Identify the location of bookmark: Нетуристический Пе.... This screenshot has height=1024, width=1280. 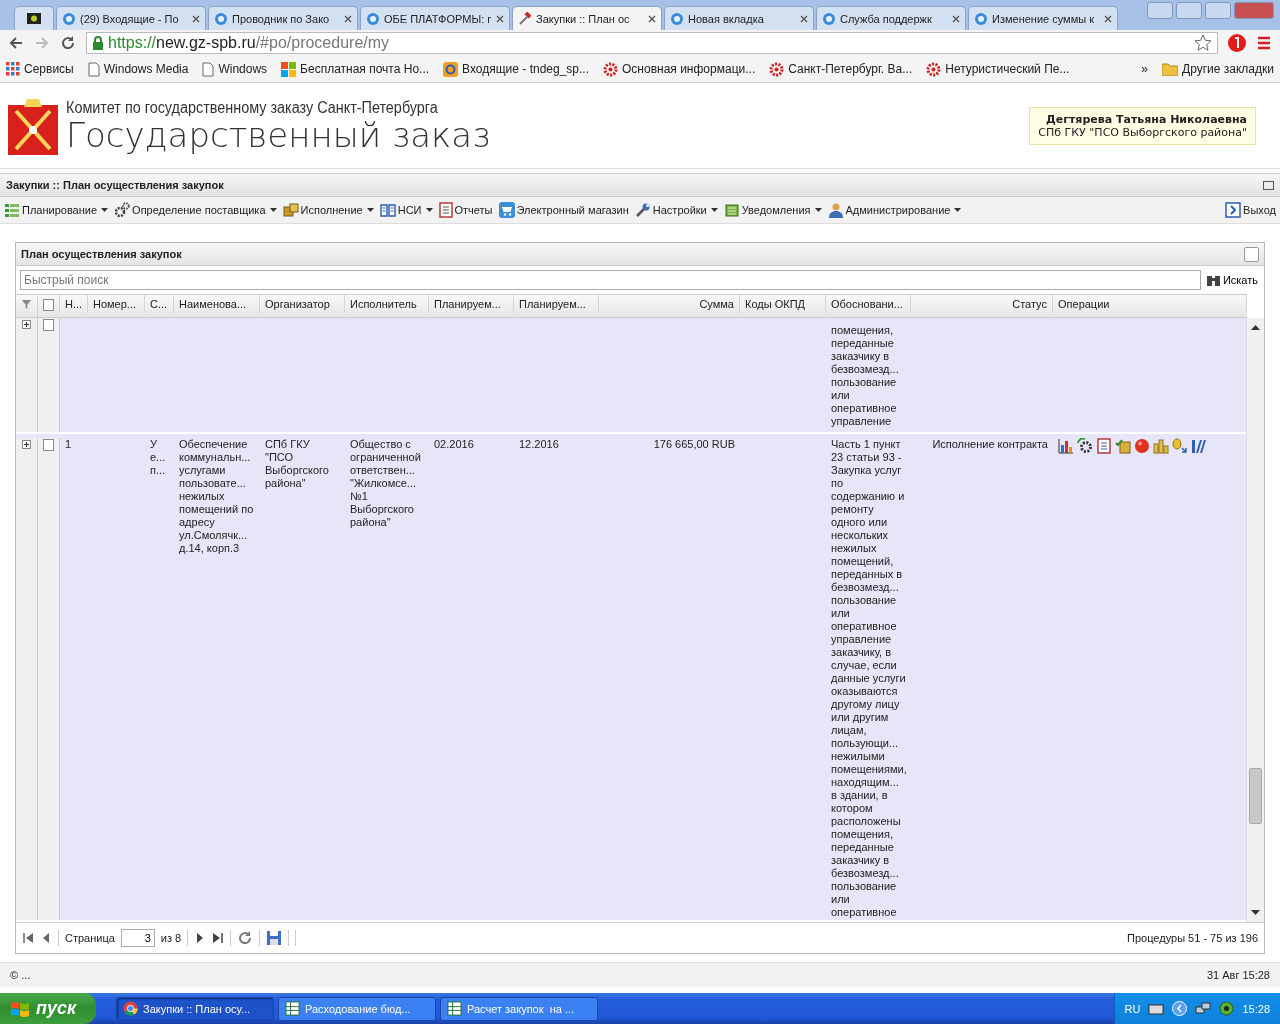
(998, 69).